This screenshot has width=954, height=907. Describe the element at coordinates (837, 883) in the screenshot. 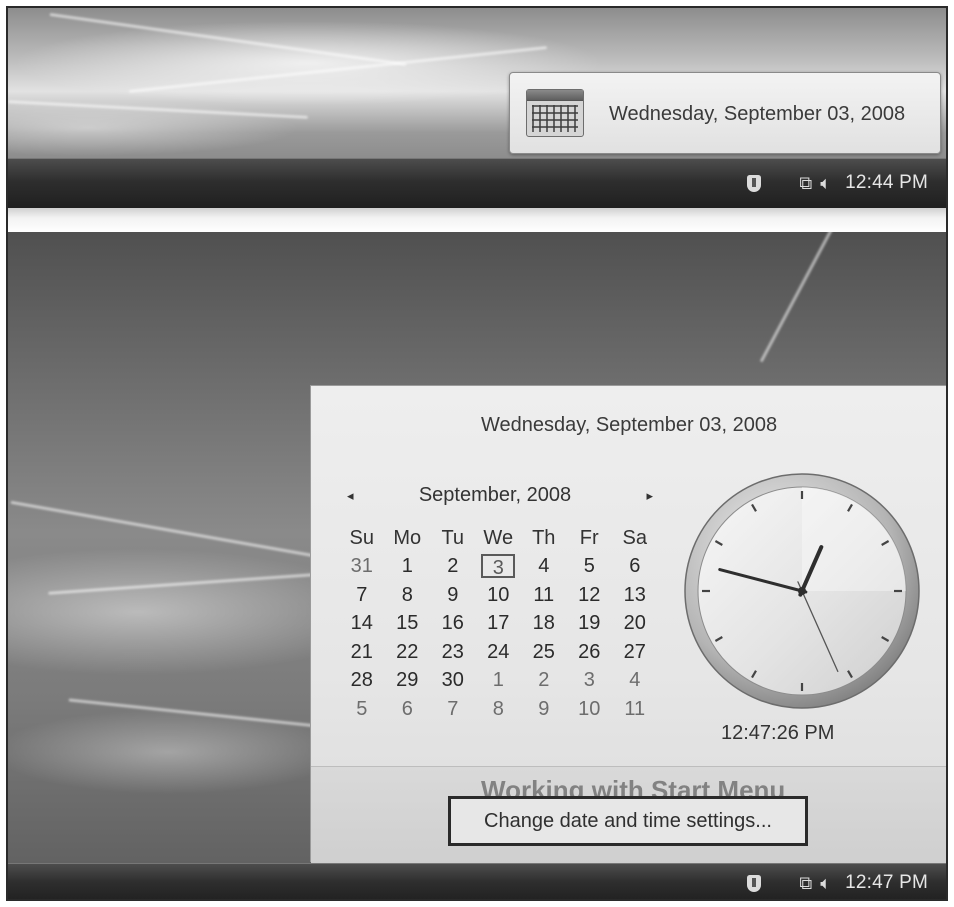

I see `system-tray: ⧉ 🔈︎ 12:47 PM` at that location.